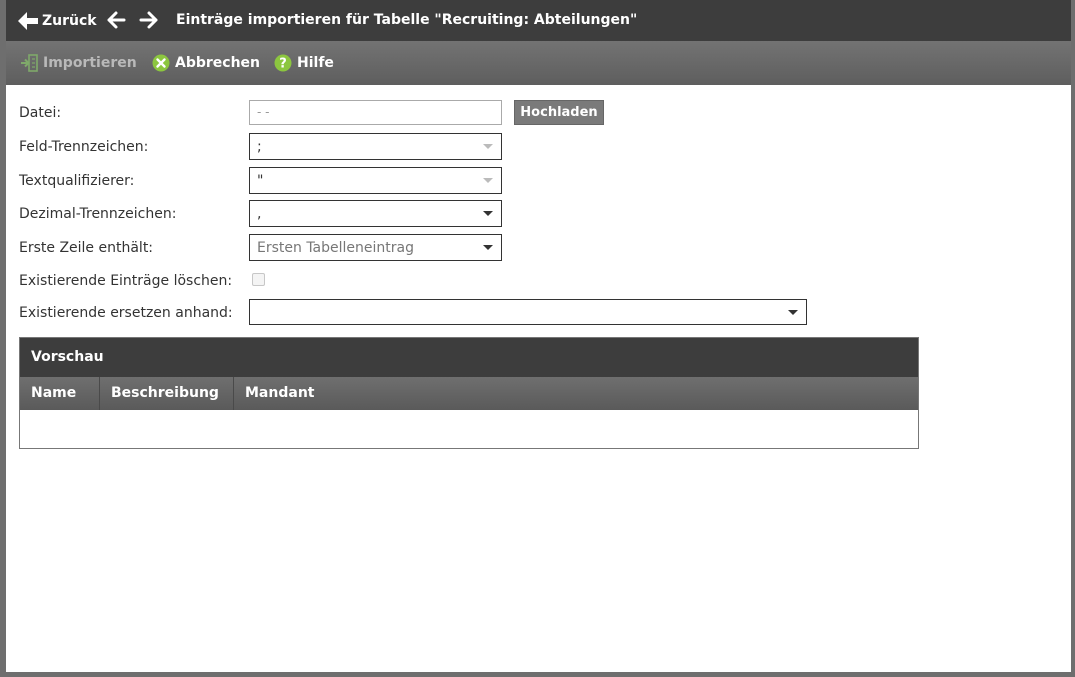 This screenshot has width=1075, height=677. I want to click on column-header-client: Mandant, so click(294, 393).